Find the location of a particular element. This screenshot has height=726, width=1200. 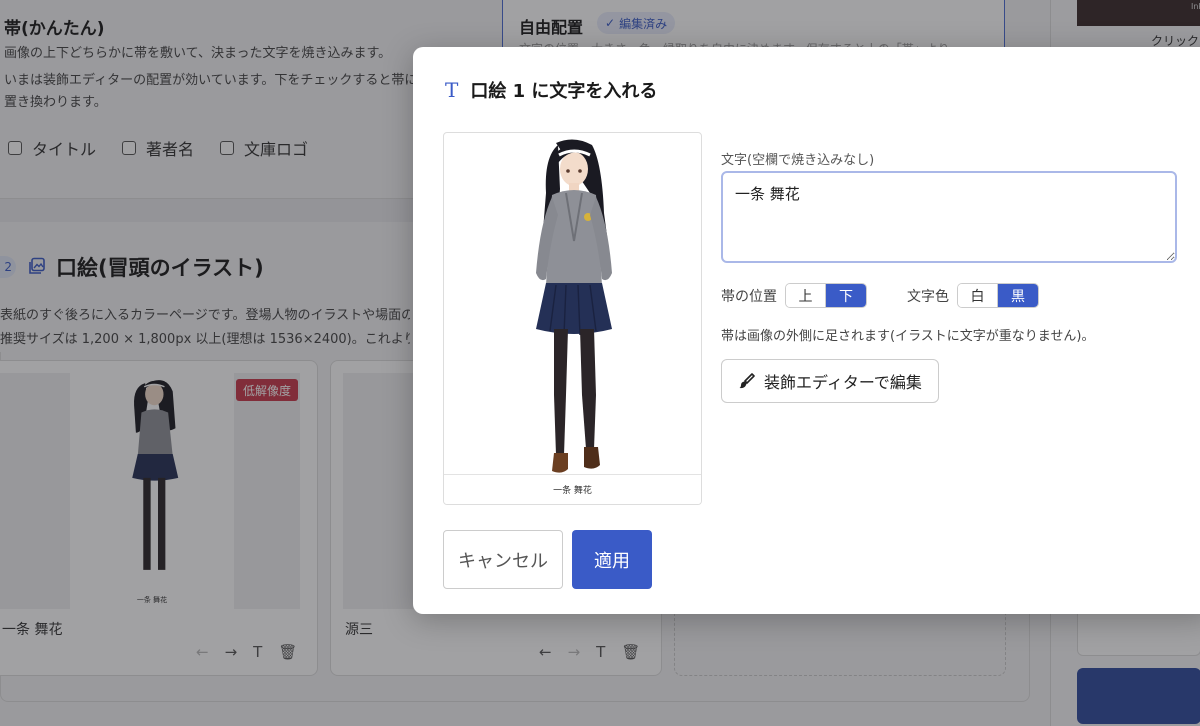

position-top-button: 上 is located at coordinates (806, 295).